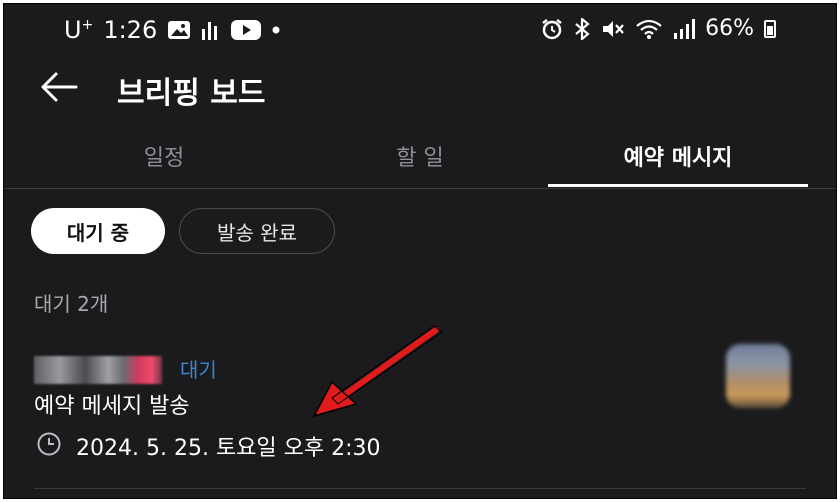 The height and width of the screenshot is (502, 840). What do you see at coordinates (678, 185) in the screenshot?
I see `tab-active-indicator` at bounding box center [678, 185].